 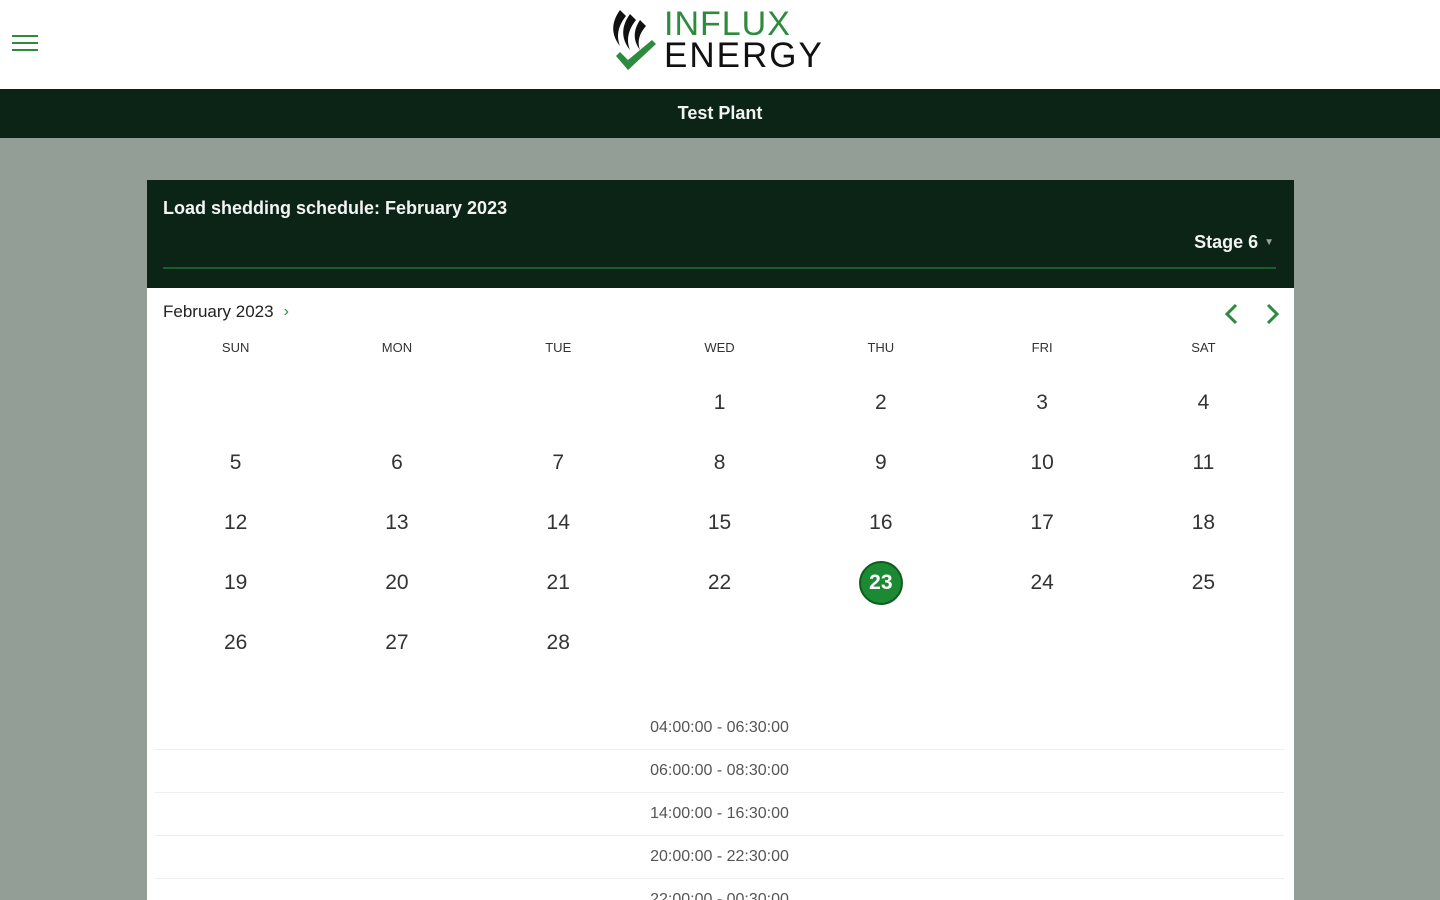 I want to click on day-cell: 12, so click(x=235, y=523).